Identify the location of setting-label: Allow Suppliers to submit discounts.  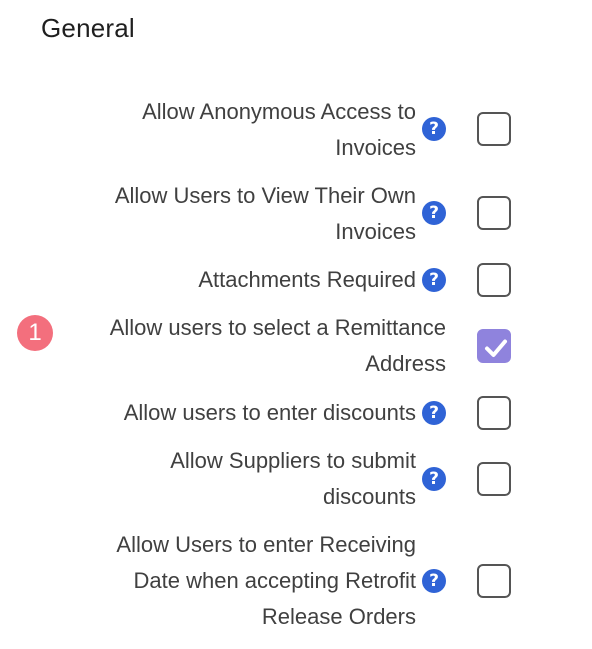
(293, 479).